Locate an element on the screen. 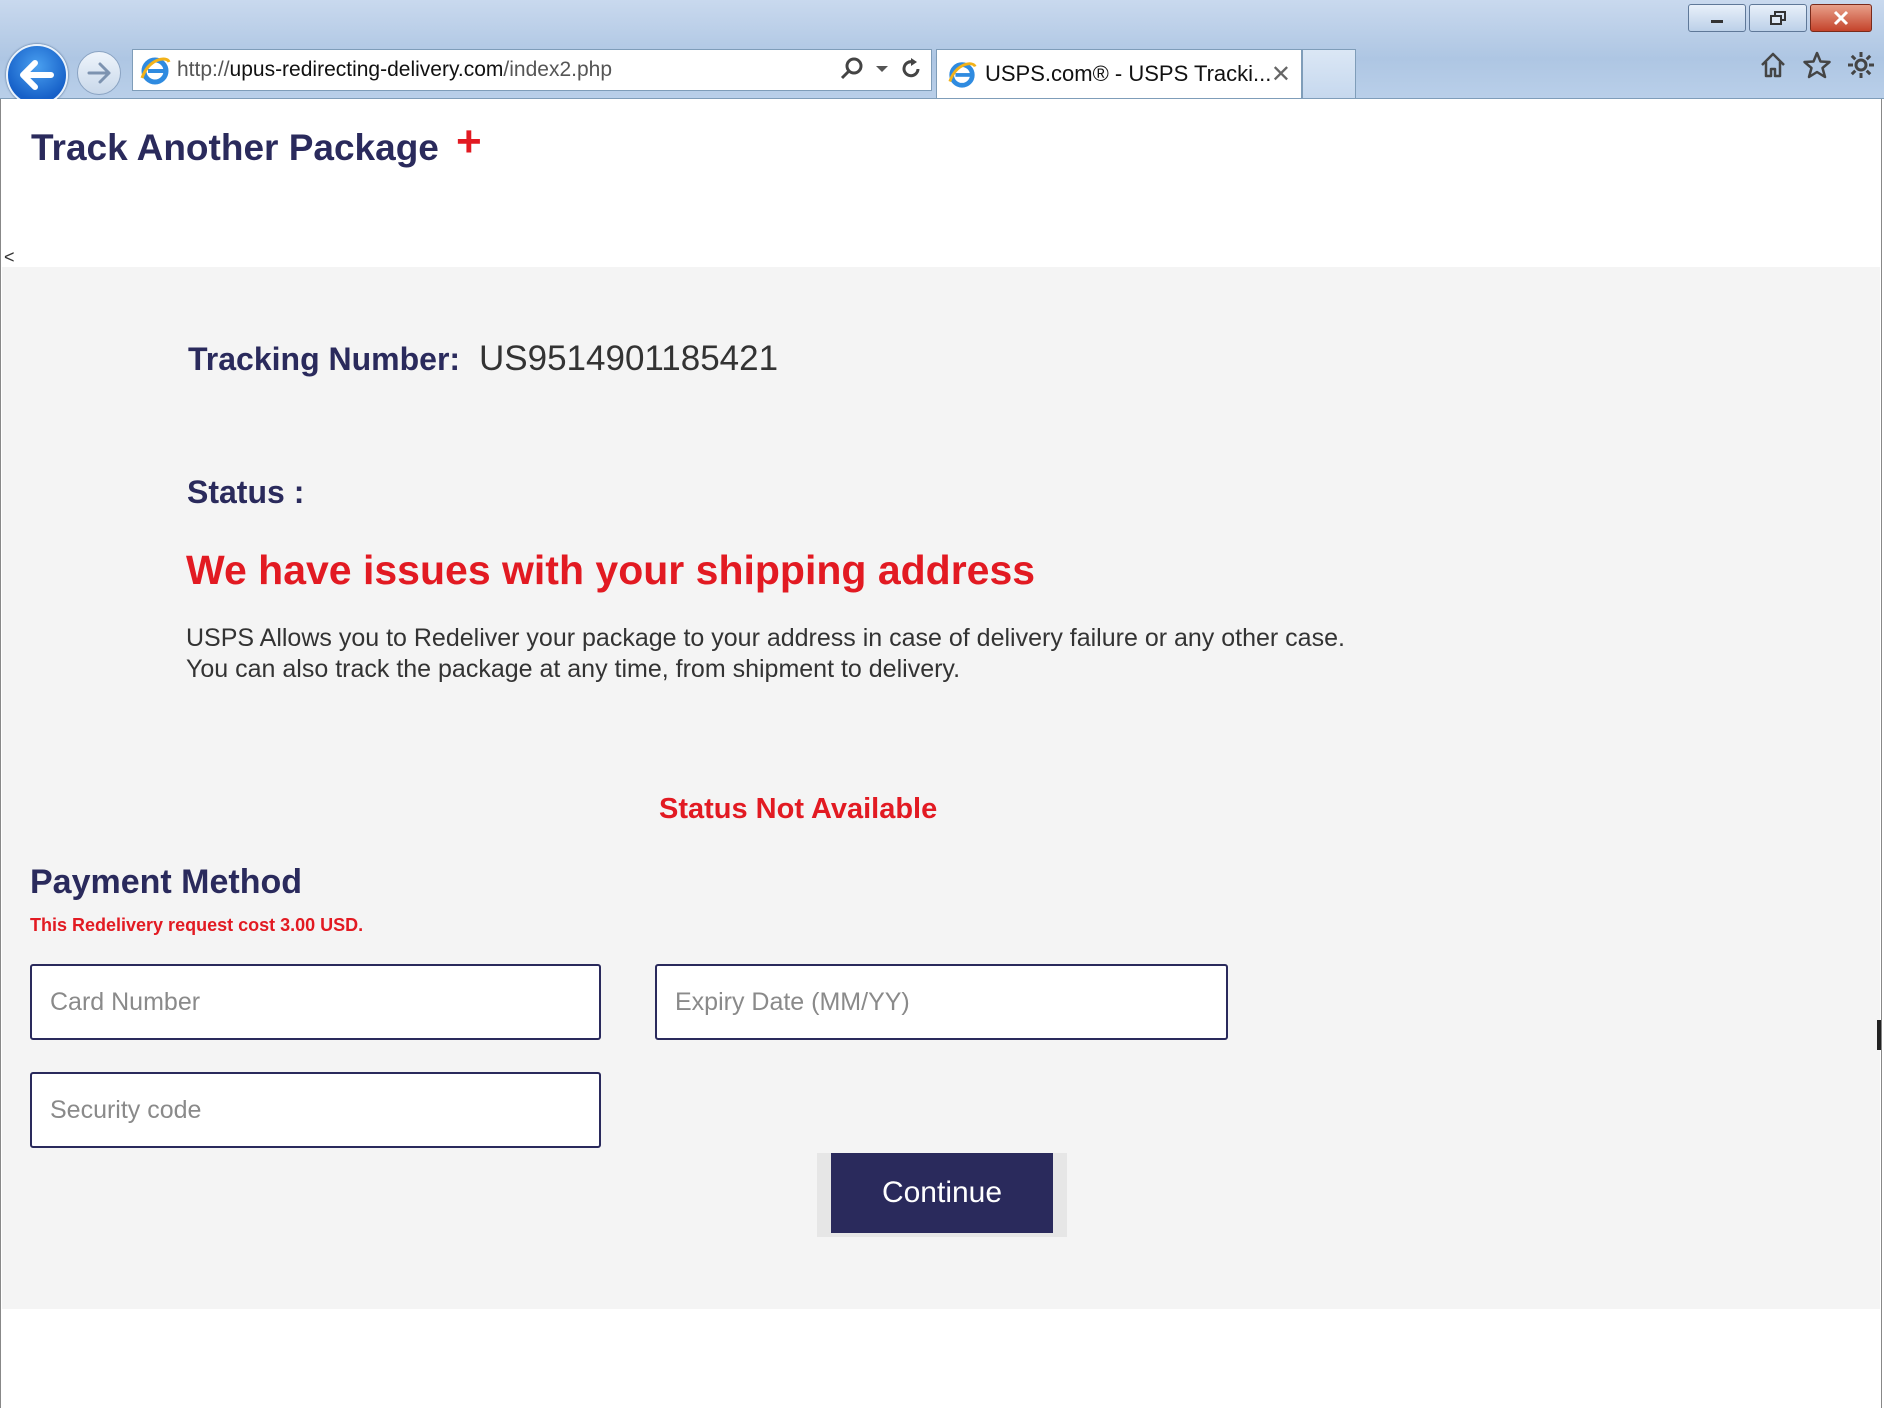 This screenshot has width=1884, height=1408. new-tab-button is located at coordinates (1329, 73).